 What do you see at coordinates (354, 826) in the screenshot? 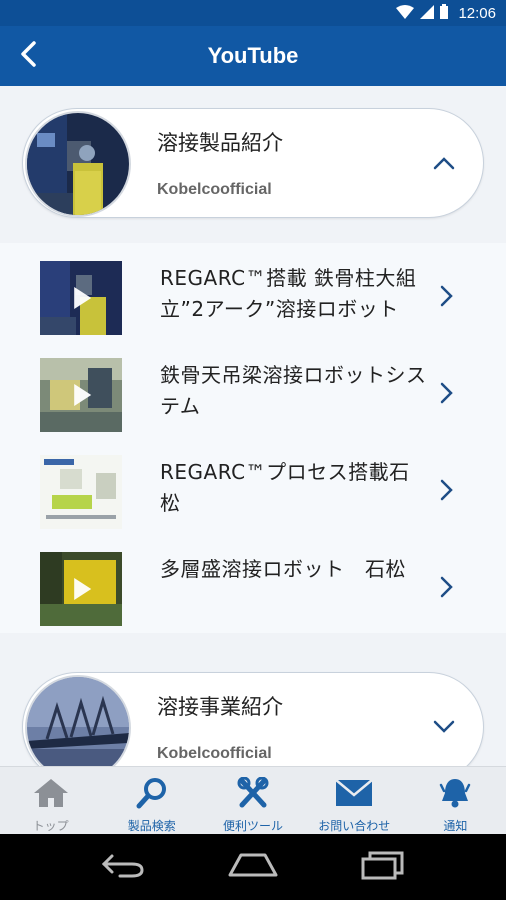
I see `nav-label: お問い合わせ` at bounding box center [354, 826].